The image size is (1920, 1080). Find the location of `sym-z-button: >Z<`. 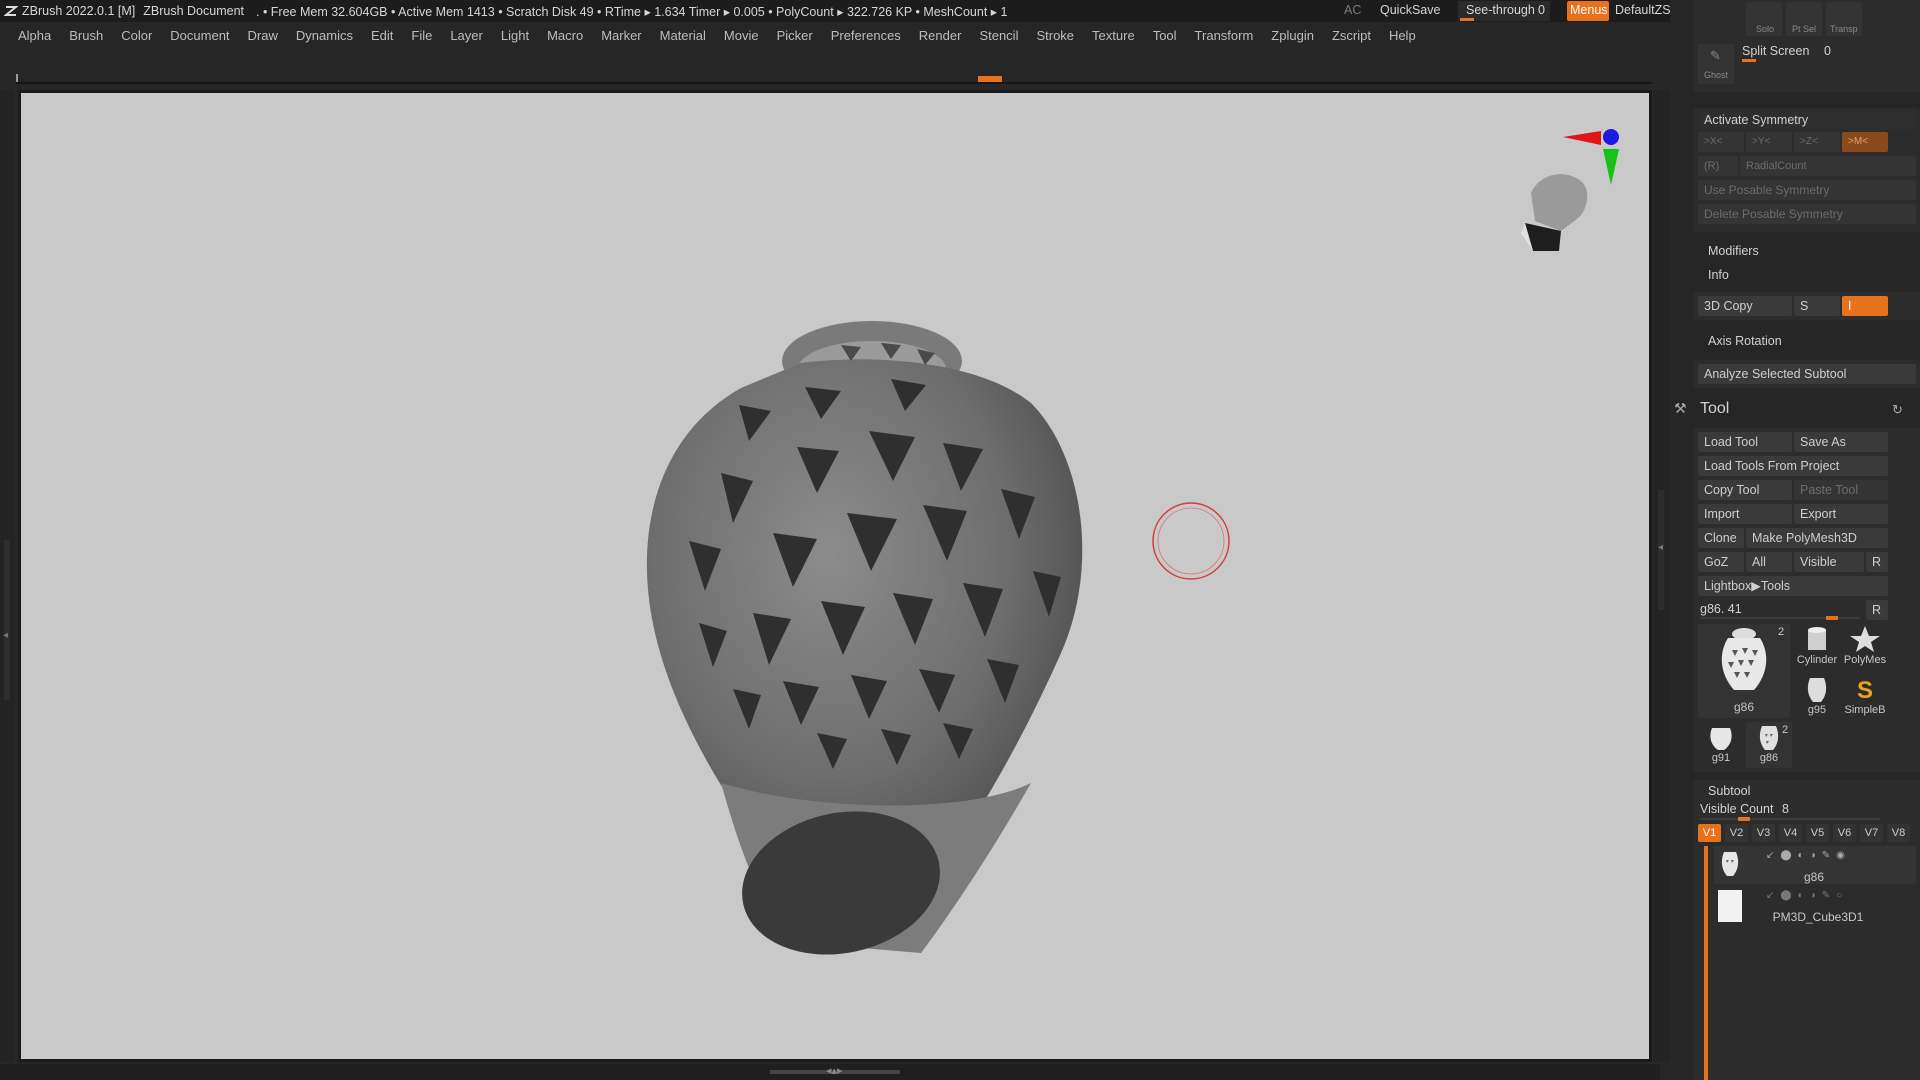

sym-z-button: >Z< is located at coordinates (1817, 142).